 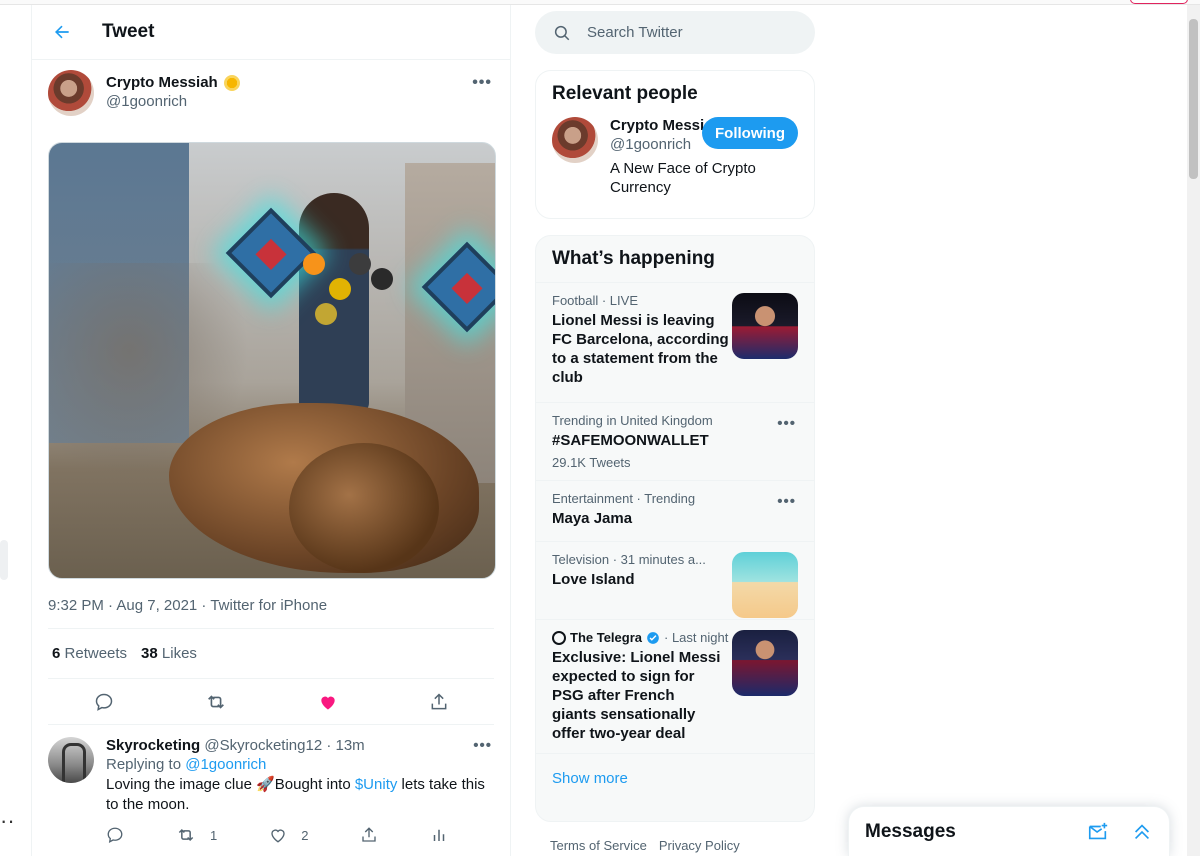 I want to click on new-message-icon, so click(x=1098, y=830).